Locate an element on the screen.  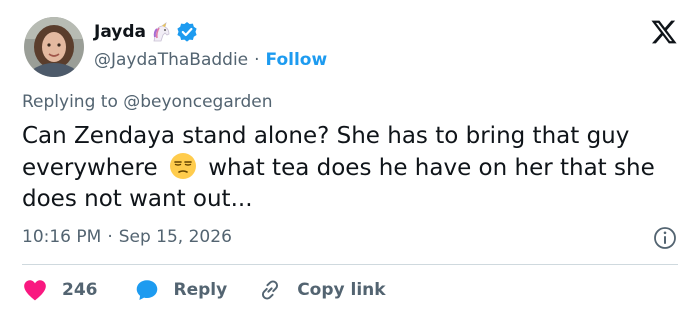
divider is located at coordinates (350, 264).